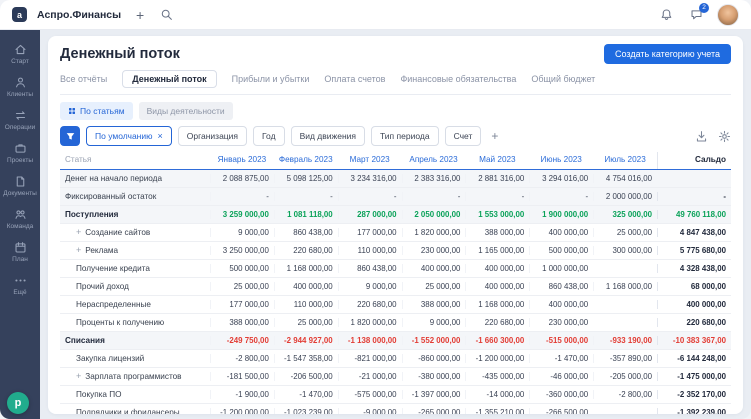 This screenshot has height=419, width=751. I want to click on tab-cash-flow: Денежный поток, so click(169, 79).